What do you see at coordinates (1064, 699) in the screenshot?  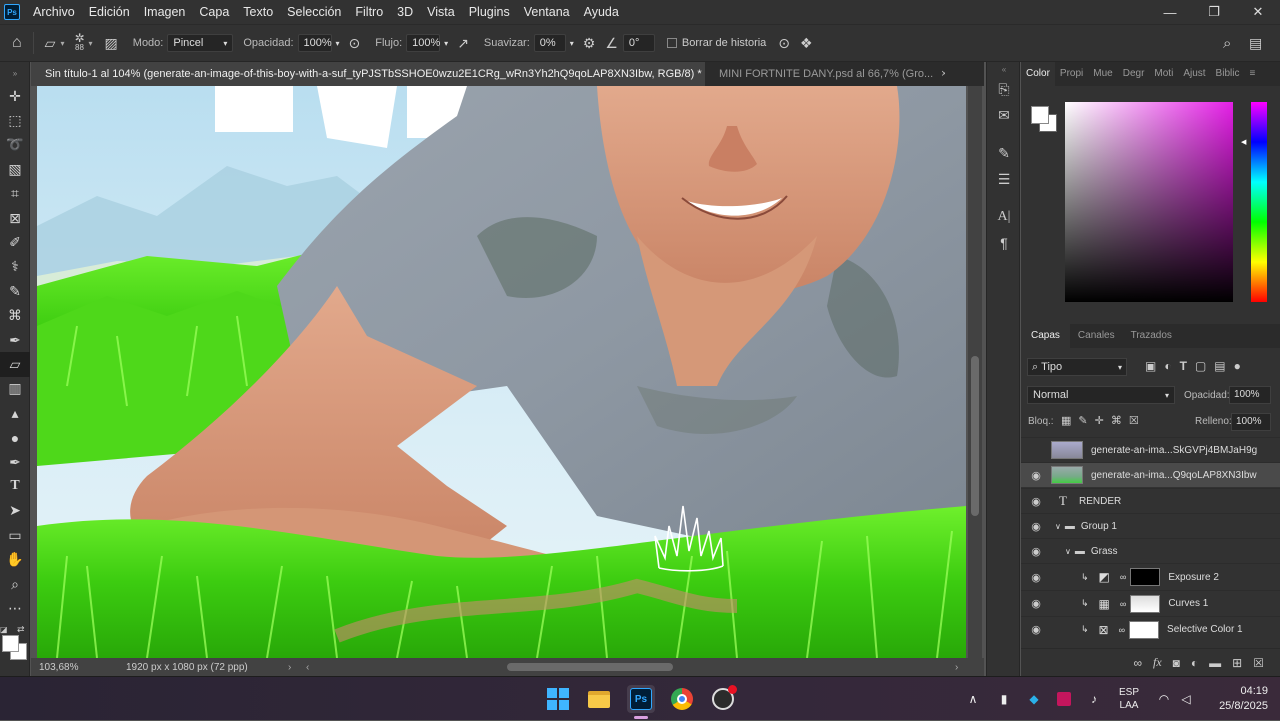 I see `notification-app-icon` at bounding box center [1064, 699].